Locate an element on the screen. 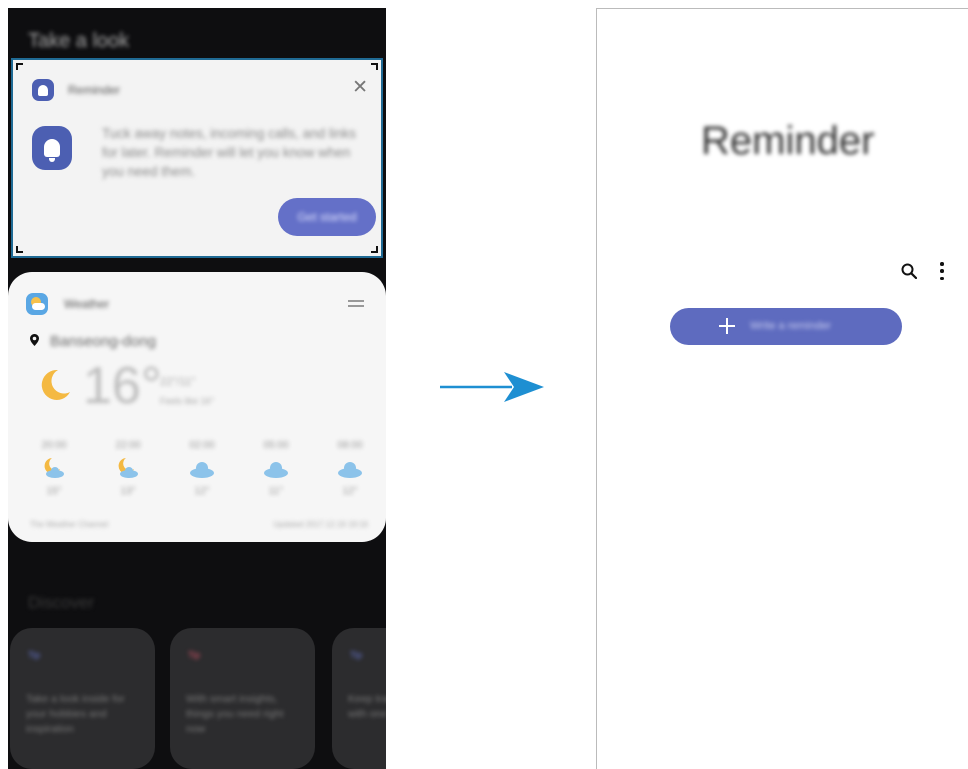  drag-handle-icon is located at coordinates (356, 305).